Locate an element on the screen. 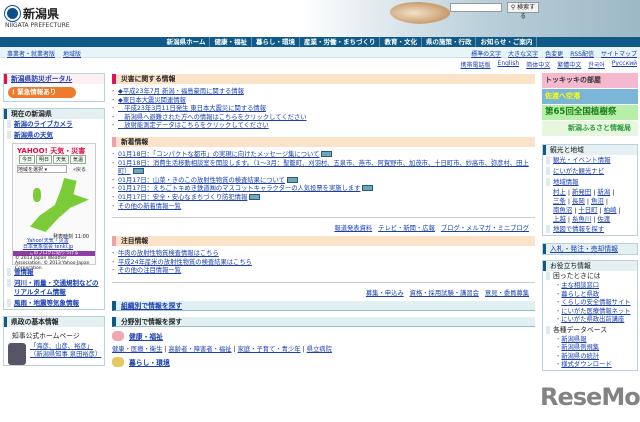 This screenshot has height=422, width=640. search-button: ⚲ 検索する is located at coordinates (523, 11).